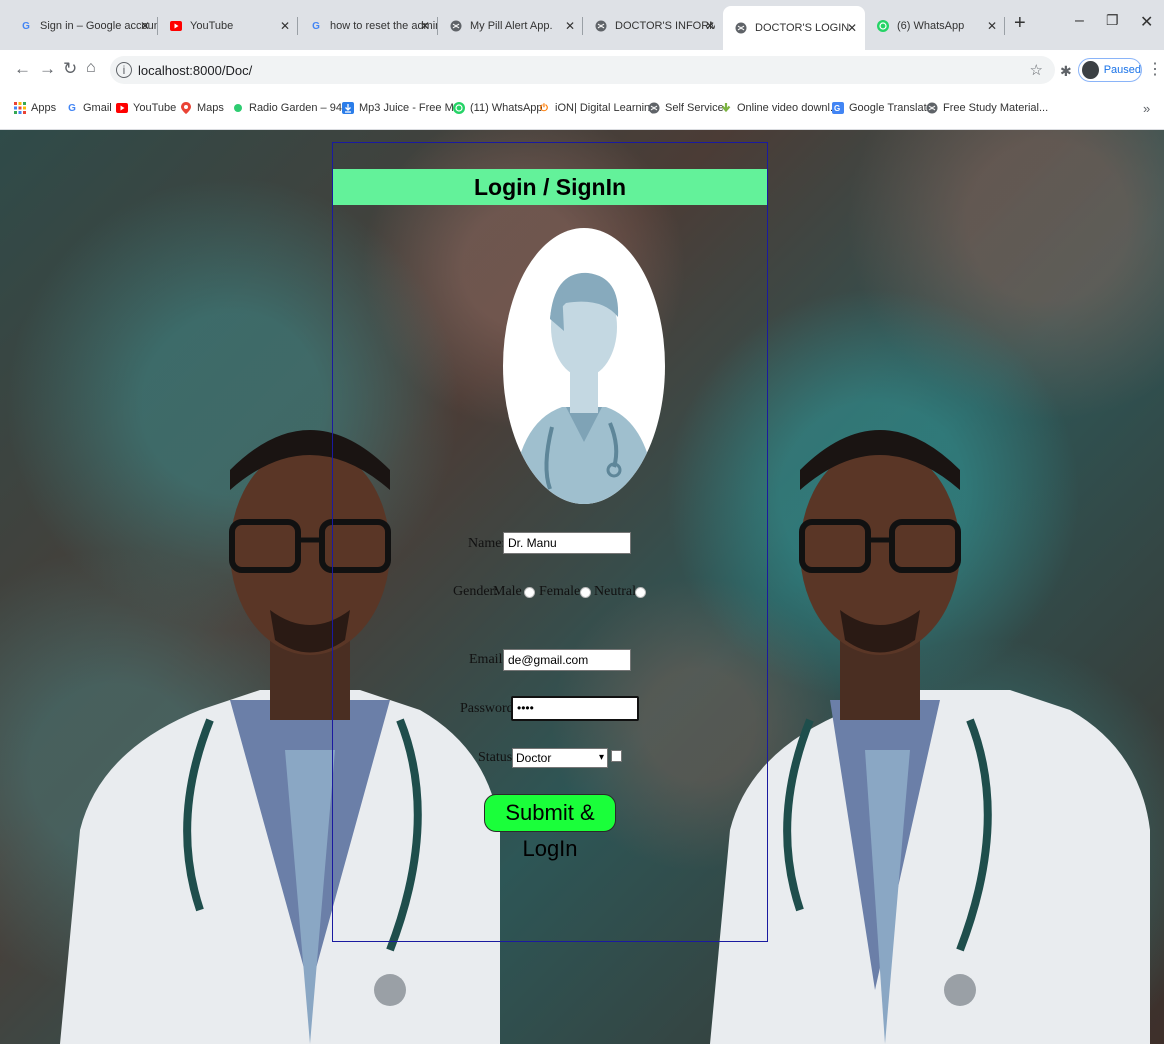 This screenshot has width=1164, height=1044. What do you see at coordinates (606, 108) in the screenshot?
I see `bookmark-label: iON| Digital Learning` at bounding box center [606, 108].